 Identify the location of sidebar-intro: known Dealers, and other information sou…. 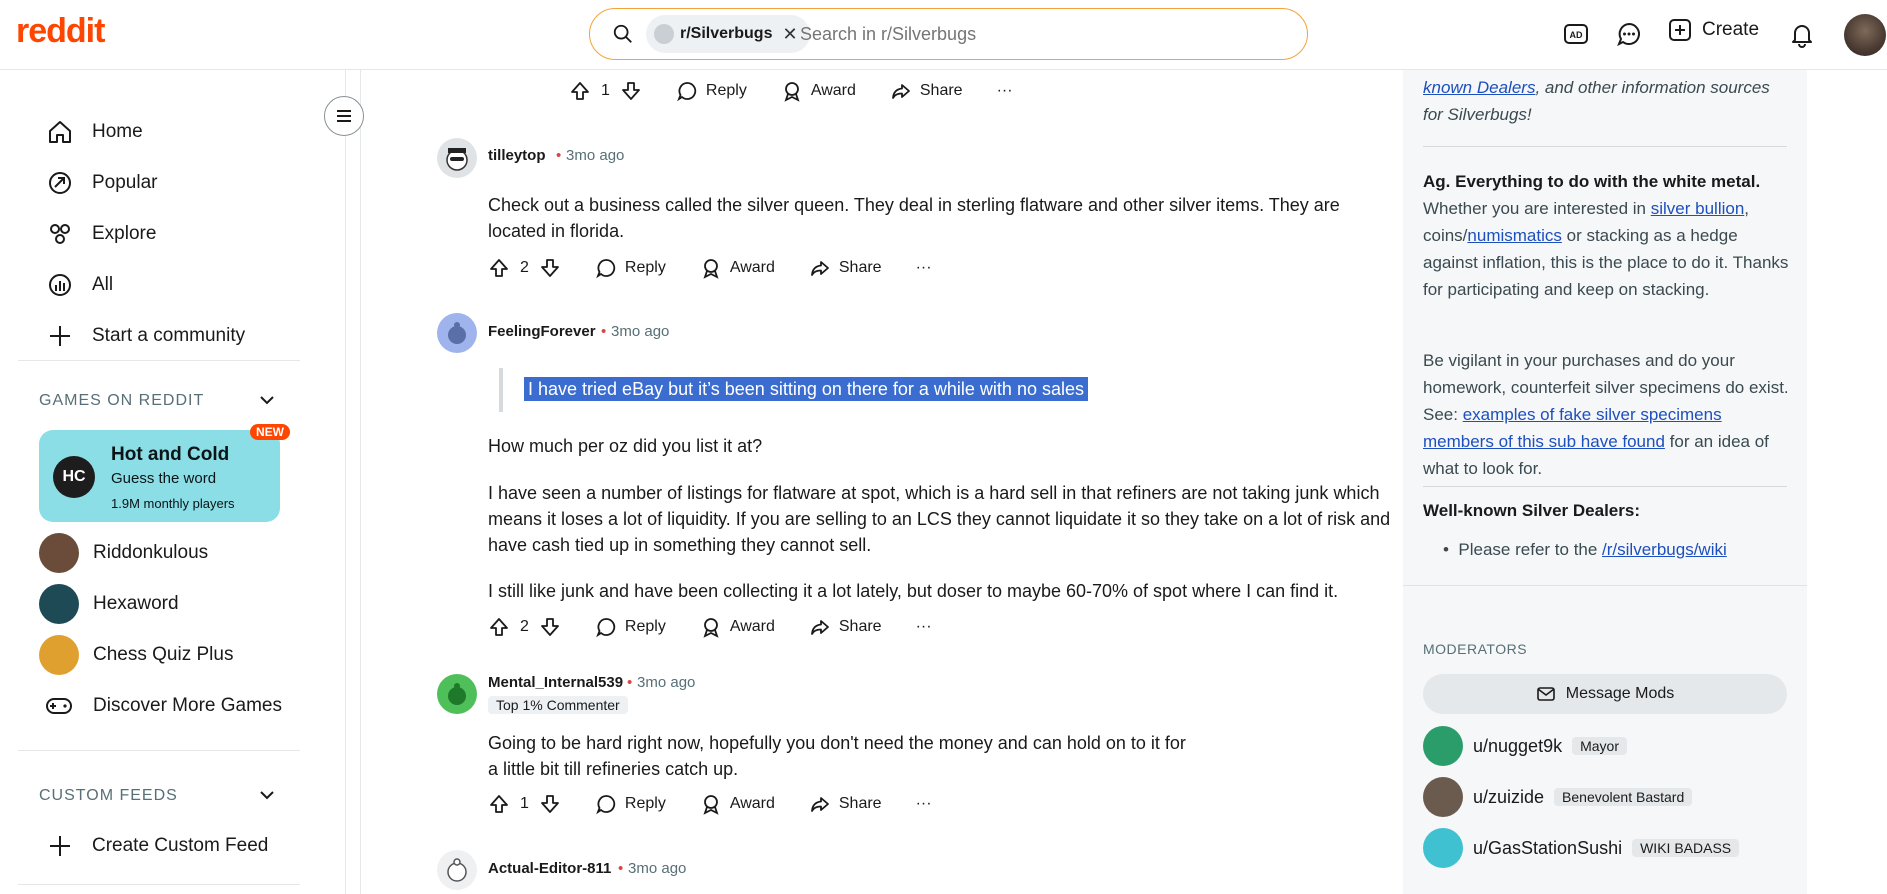
(1607, 101).